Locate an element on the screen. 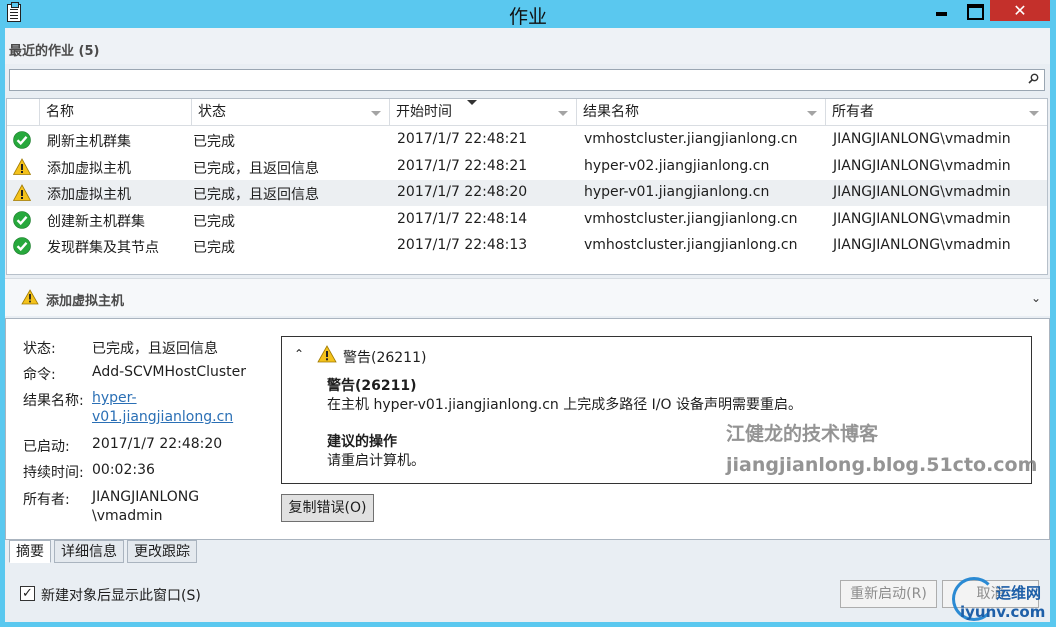  name-column-header: 名称 is located at coordinates (116, 112).